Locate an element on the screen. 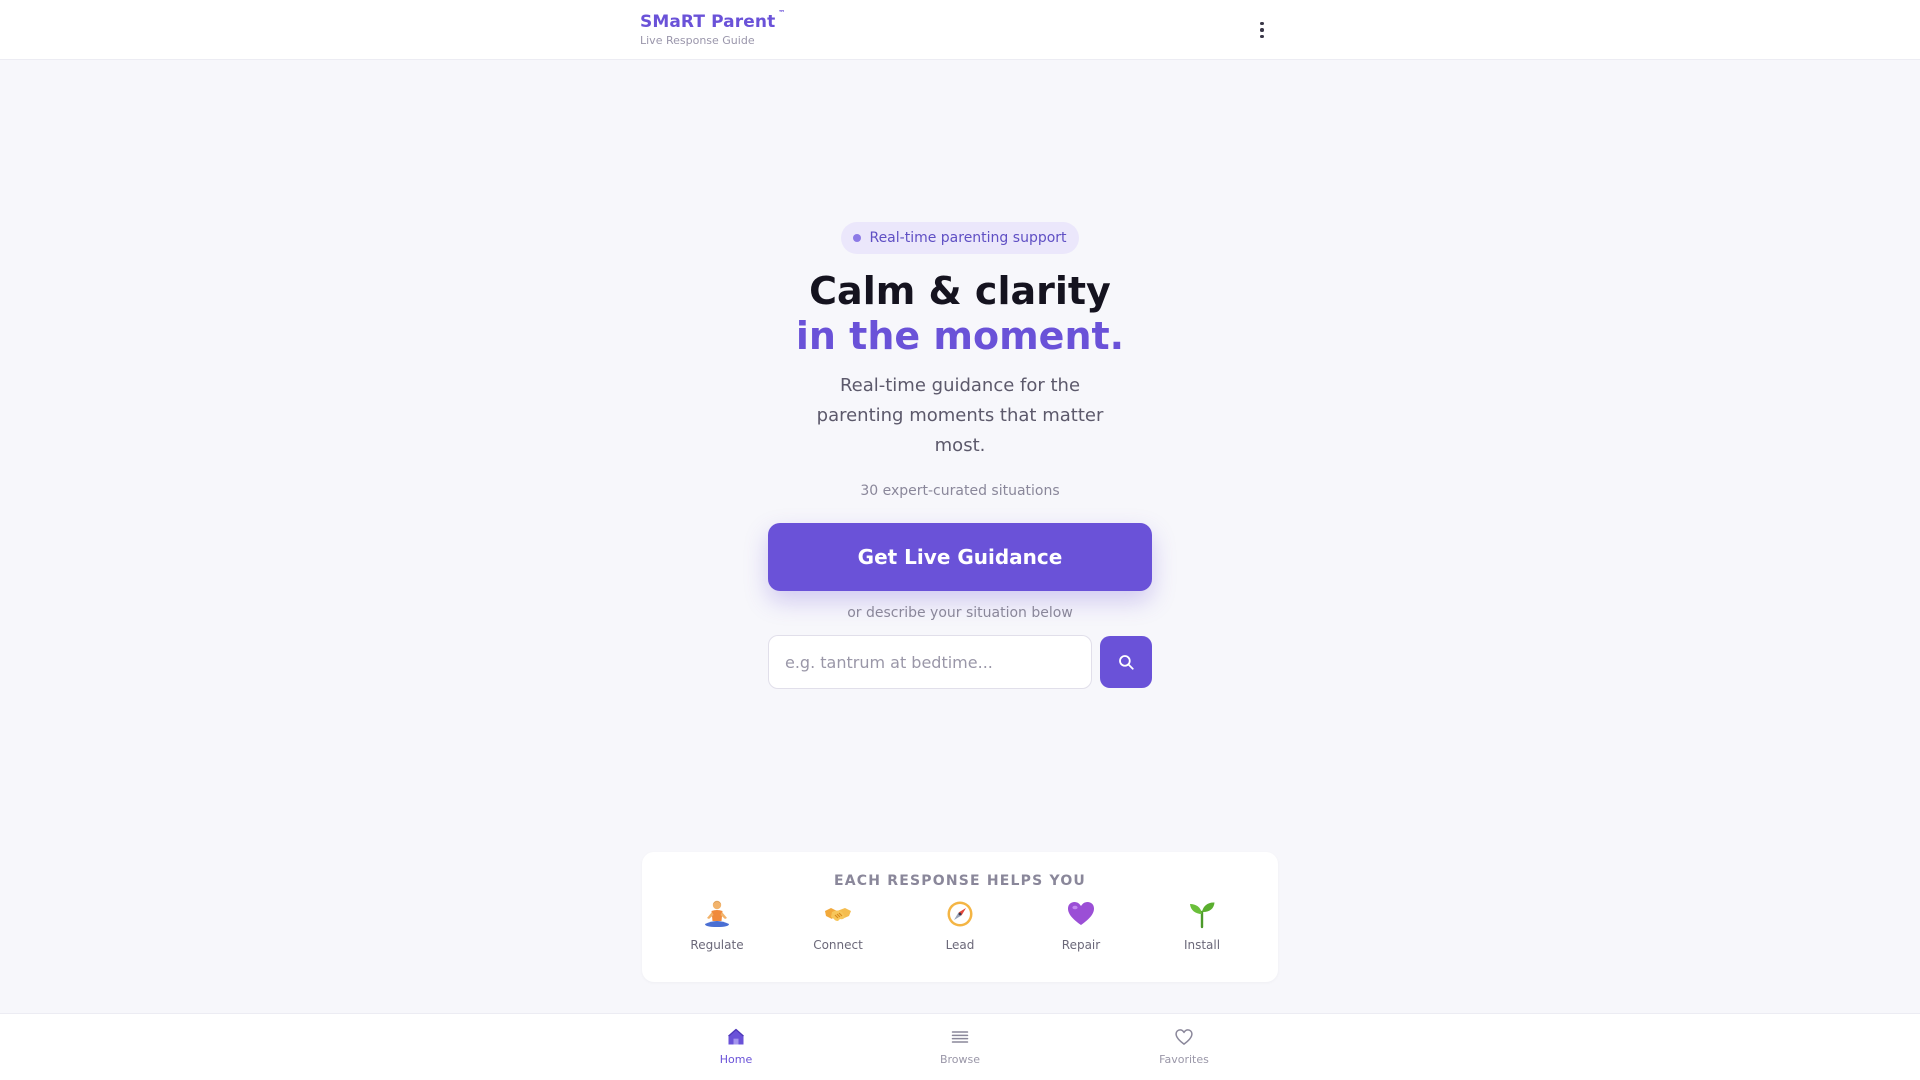 The height and width of the screenshot is (1080, 1920). help-label: Connect is located at coordinates (838, 945).